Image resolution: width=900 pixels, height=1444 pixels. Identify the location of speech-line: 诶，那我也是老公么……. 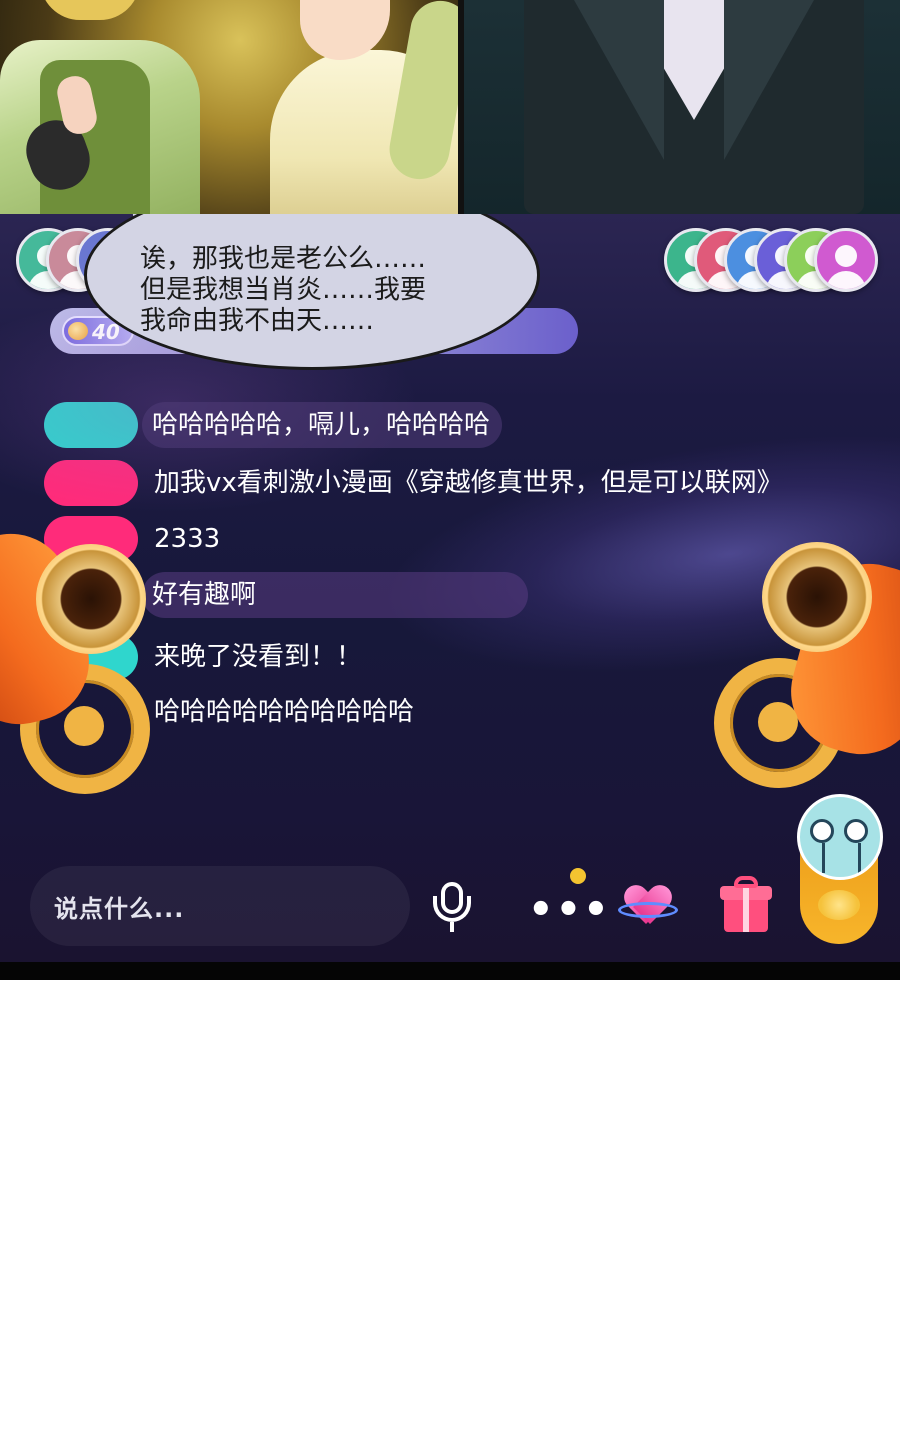
(283, 259).